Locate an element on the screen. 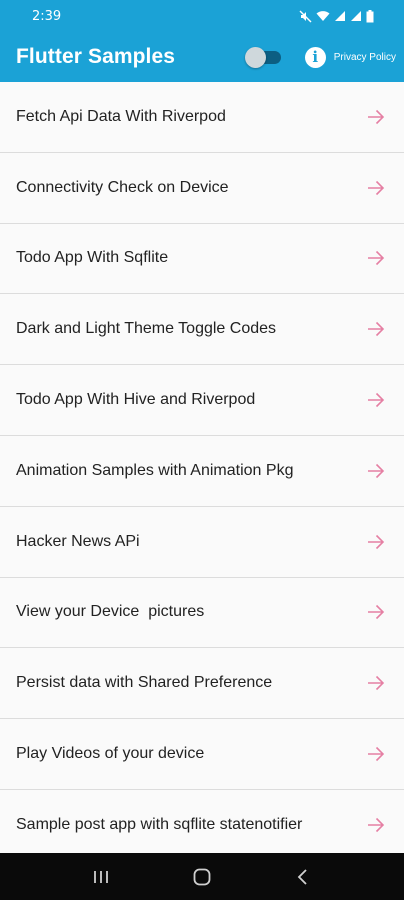 The height and width of the screenshot is (900, 404). list-item: Todo App With Sqflite is located at coordinates (202, 259).